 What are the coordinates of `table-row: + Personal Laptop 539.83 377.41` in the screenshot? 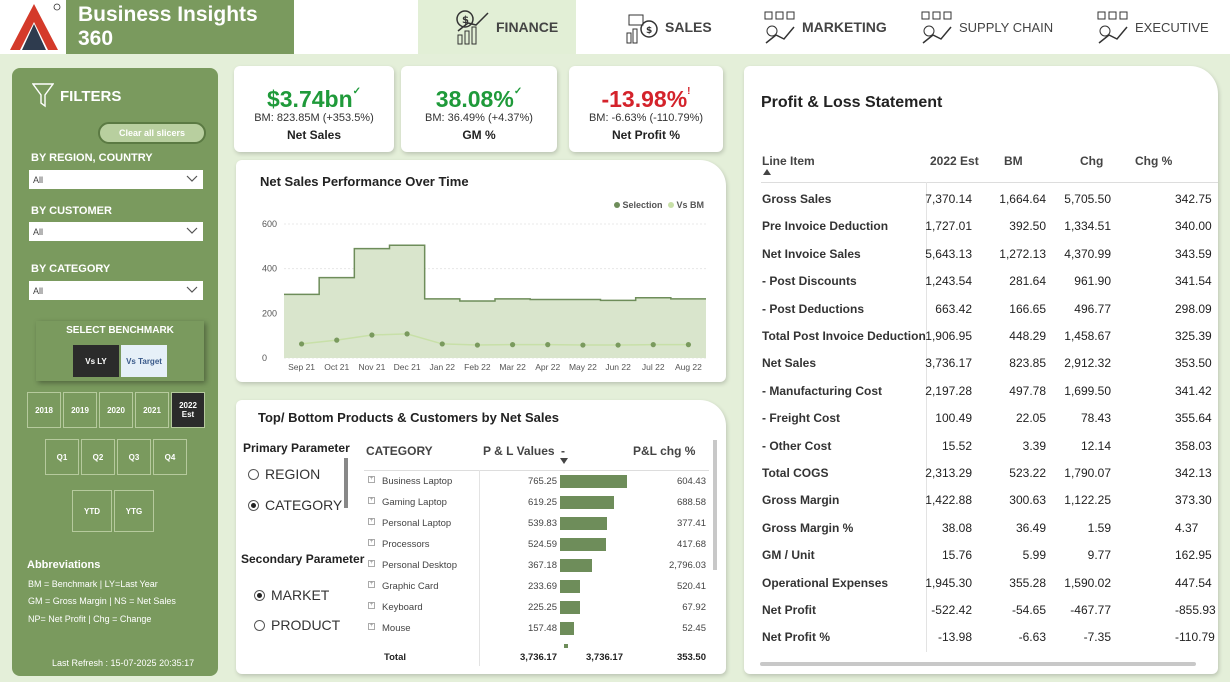 It's located at (536, 523).